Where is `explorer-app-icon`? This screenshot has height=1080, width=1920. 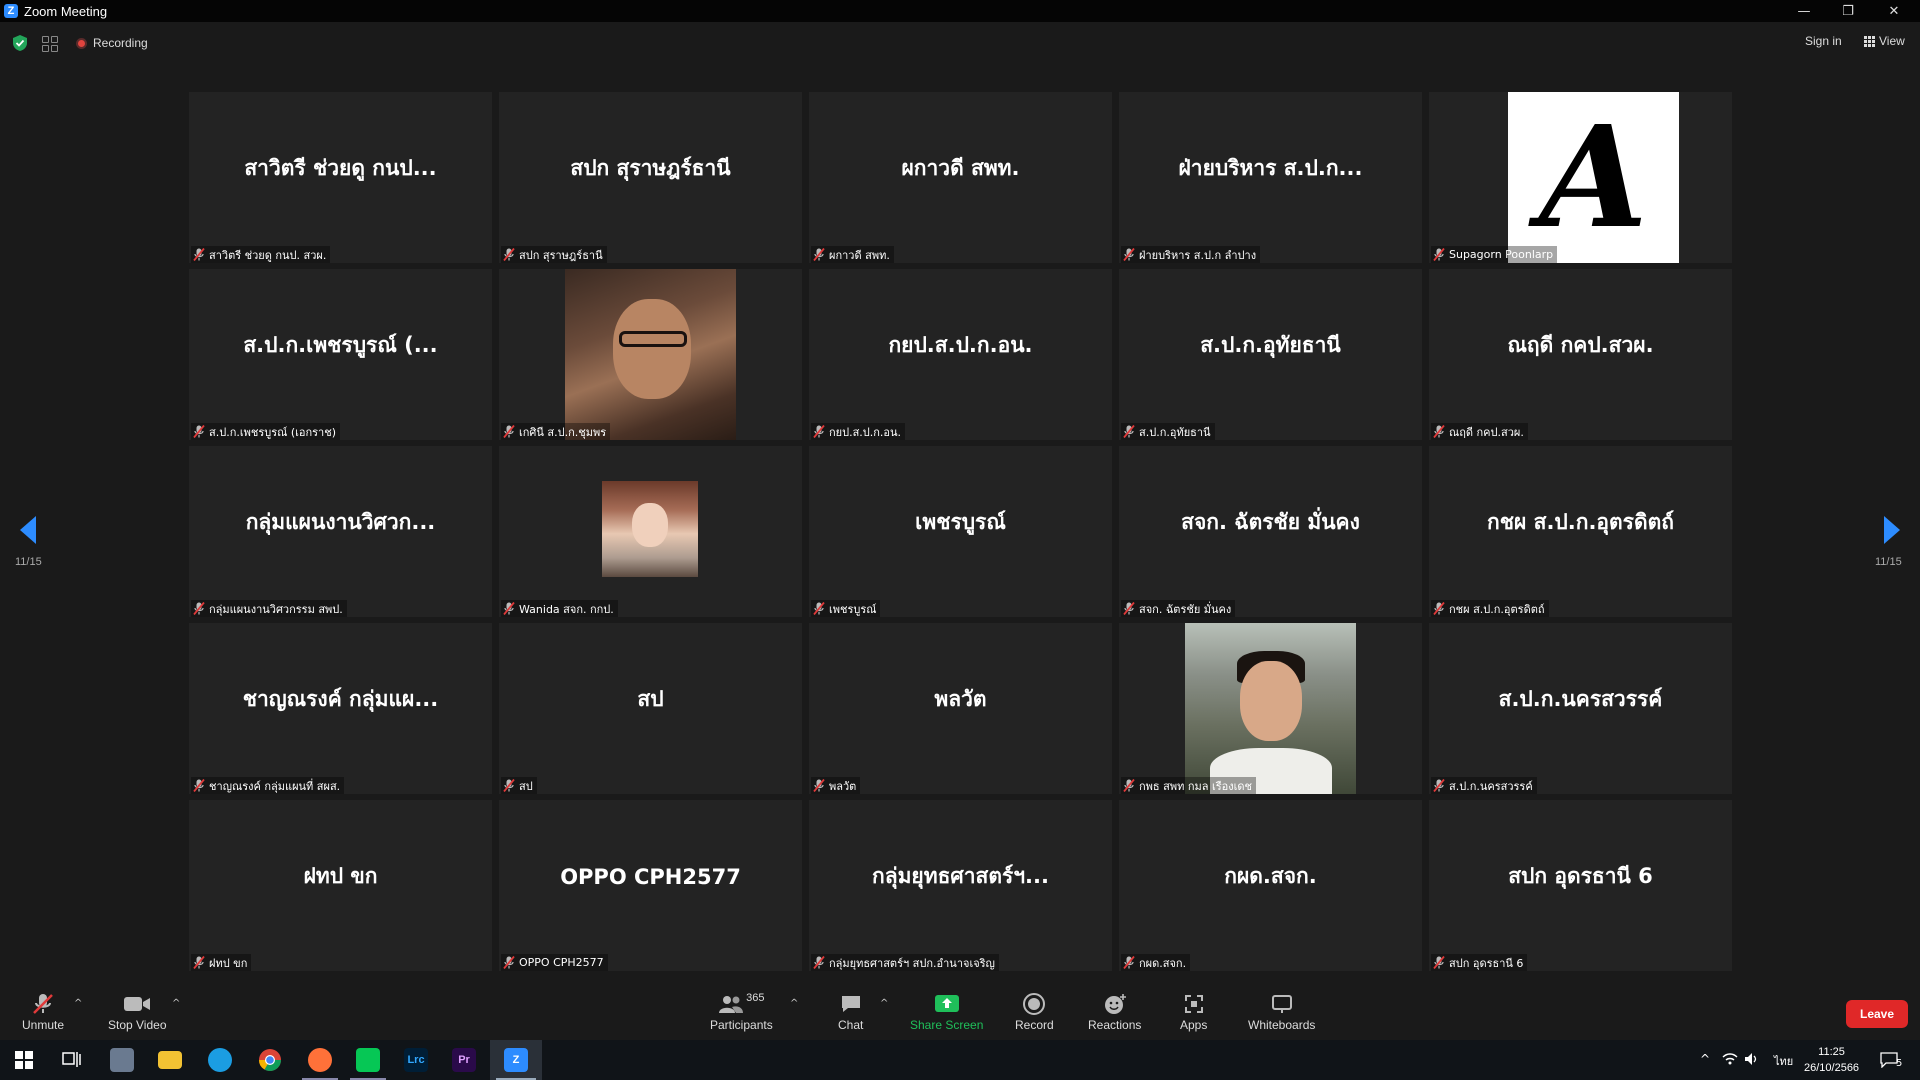 explorer-app-icon is located at coordinates (122, 1060).